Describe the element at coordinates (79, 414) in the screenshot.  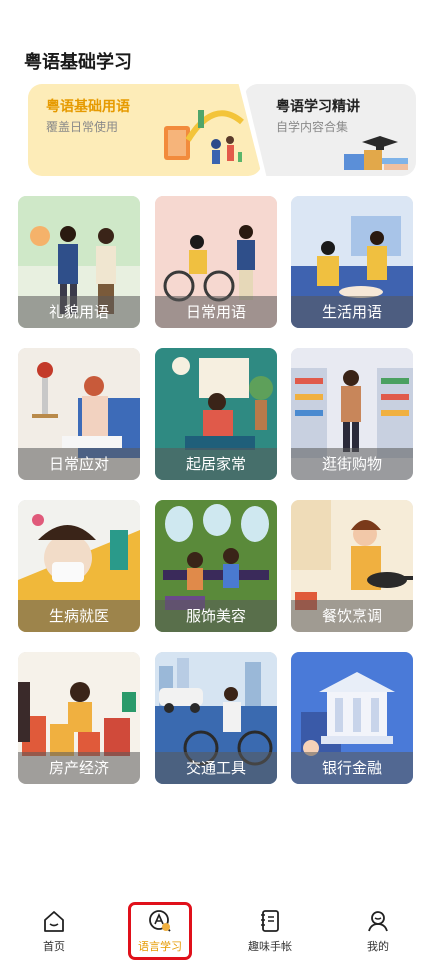
I see `category-card-daily-responses: 日常应对` at that location.